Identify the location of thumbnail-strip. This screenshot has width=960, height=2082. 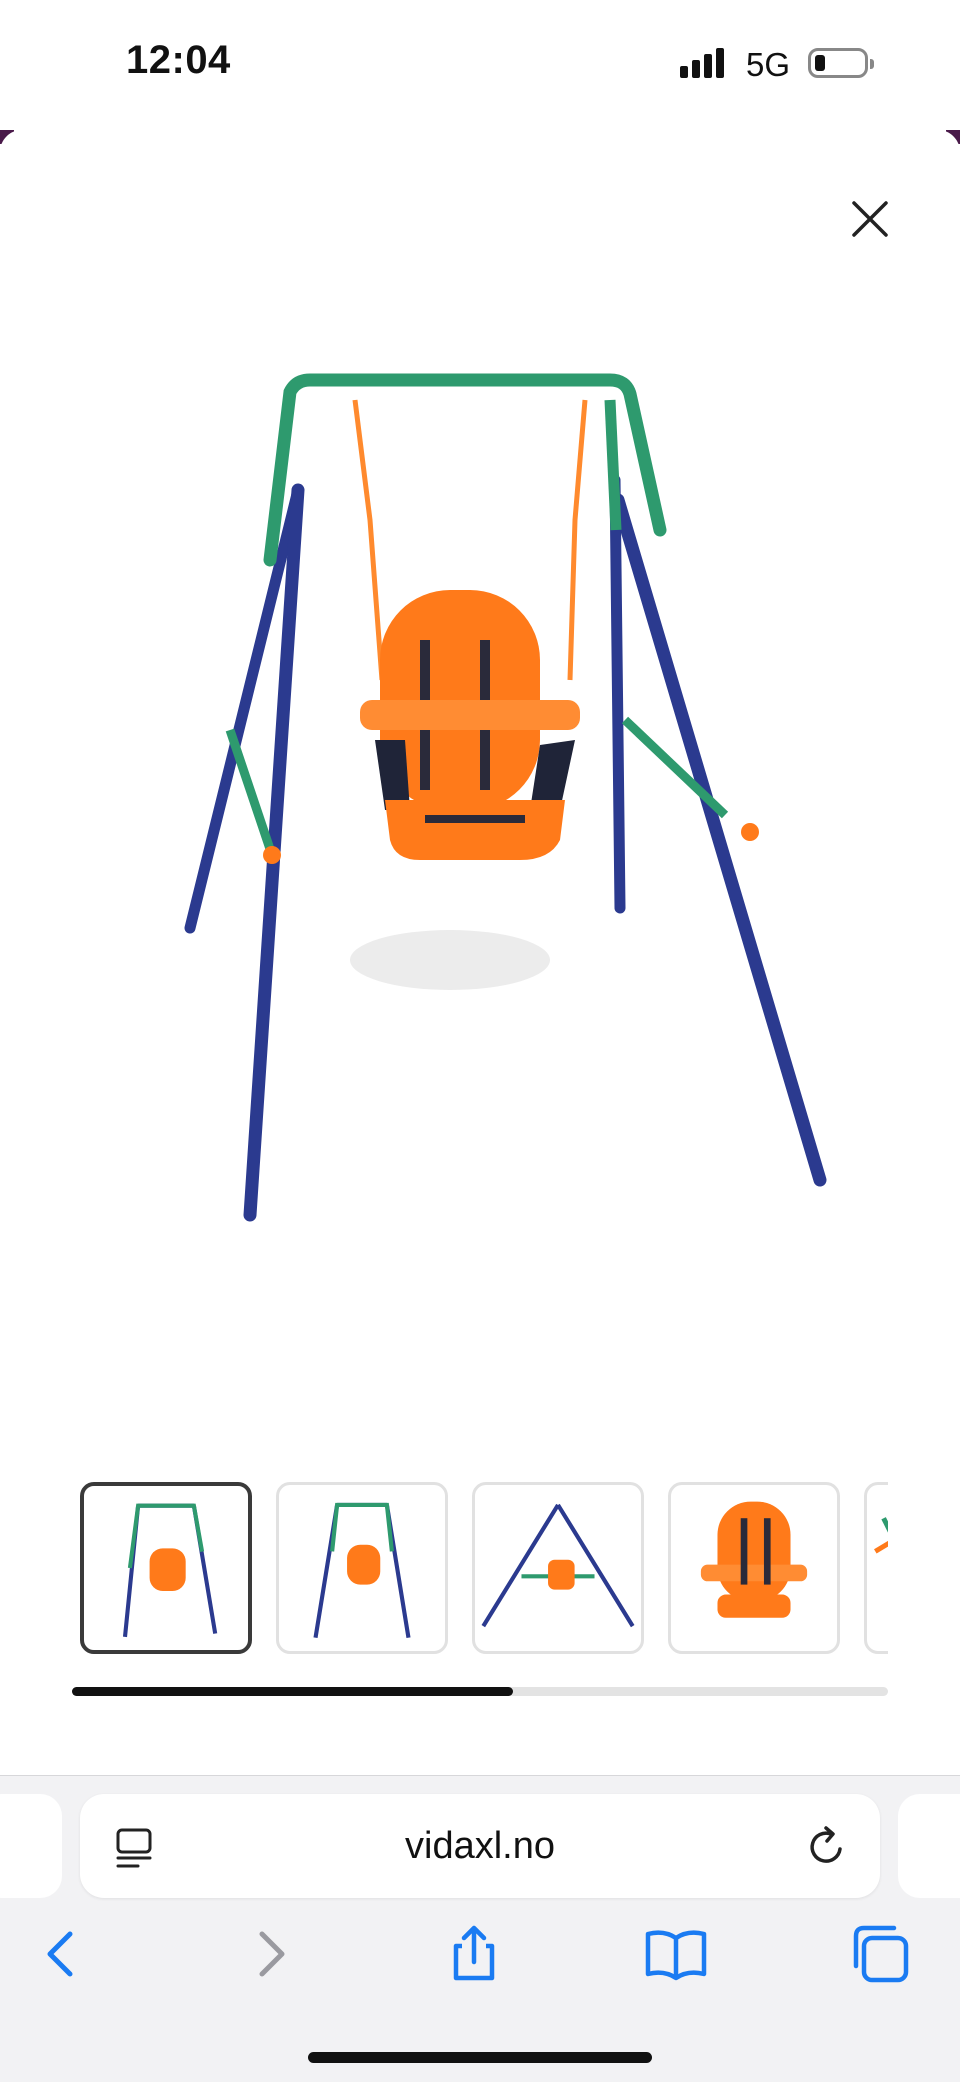
(484, 1570).